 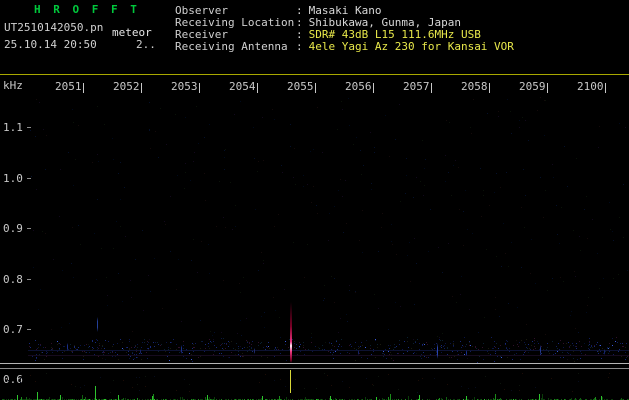 I want to click on time-axis-label: 2055, so click(x=300, y=86).